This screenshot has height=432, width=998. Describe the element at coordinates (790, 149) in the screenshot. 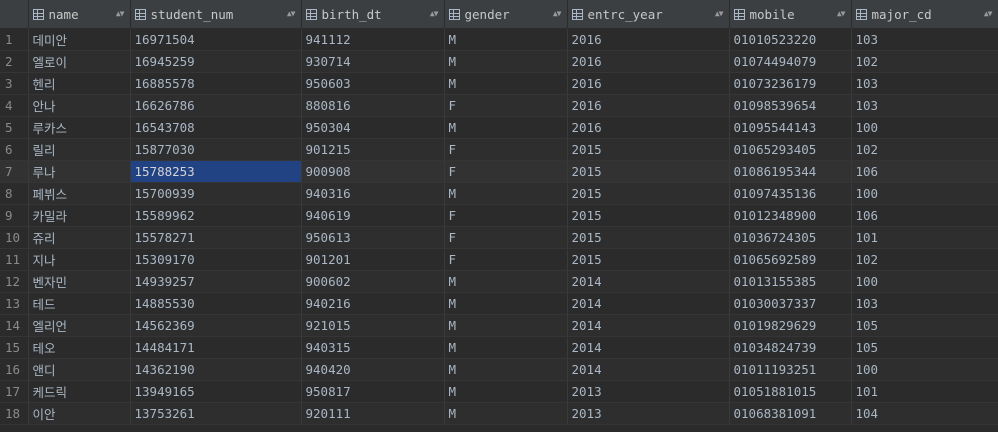

I see `cell-mobile: 01065293405` at that location.